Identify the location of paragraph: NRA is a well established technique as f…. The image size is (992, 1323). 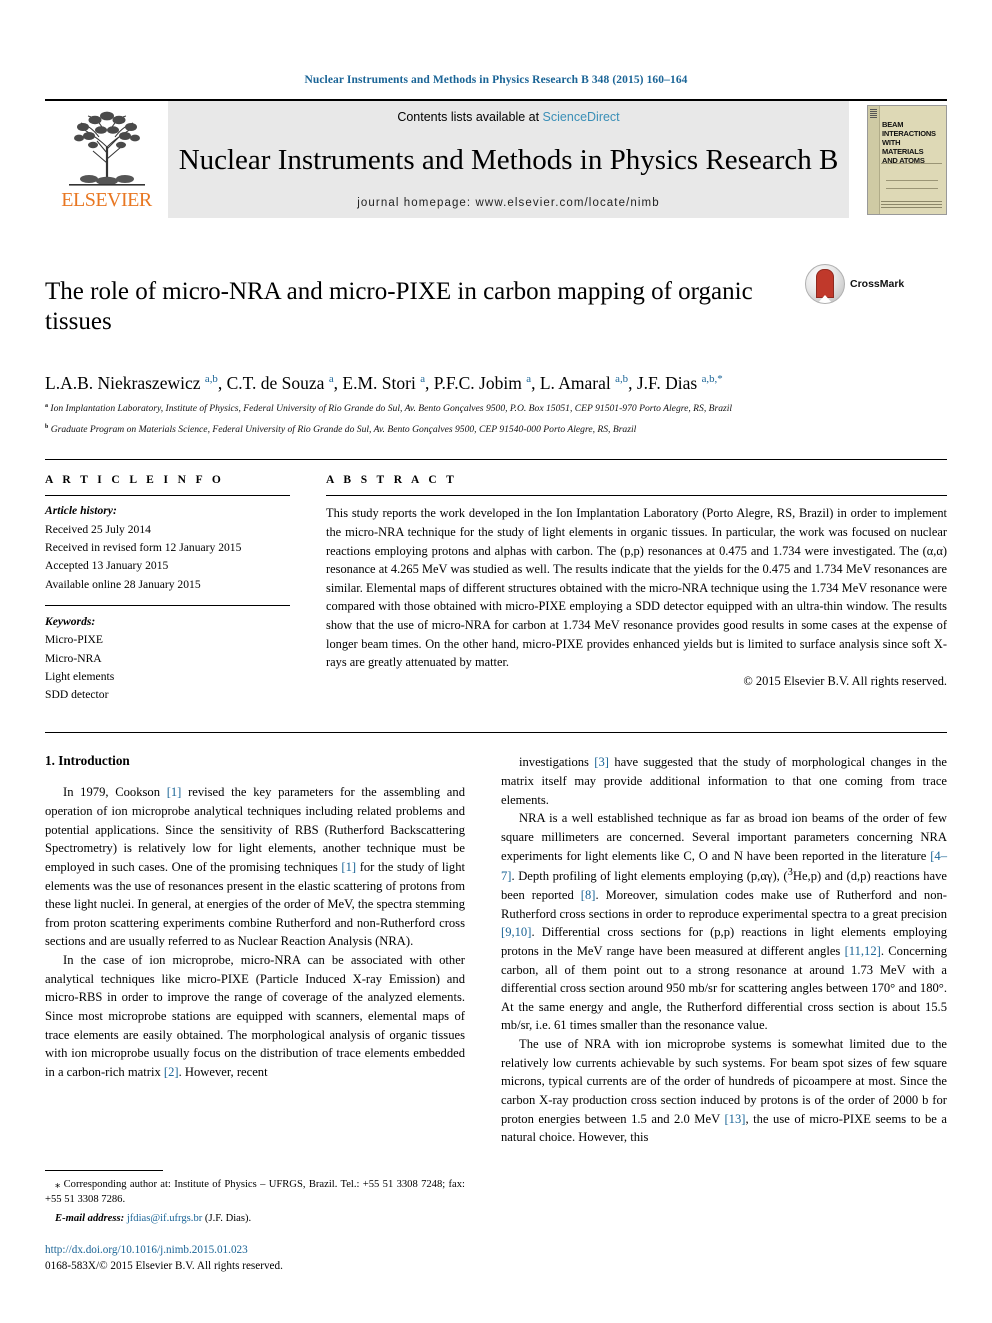
(724, 922).